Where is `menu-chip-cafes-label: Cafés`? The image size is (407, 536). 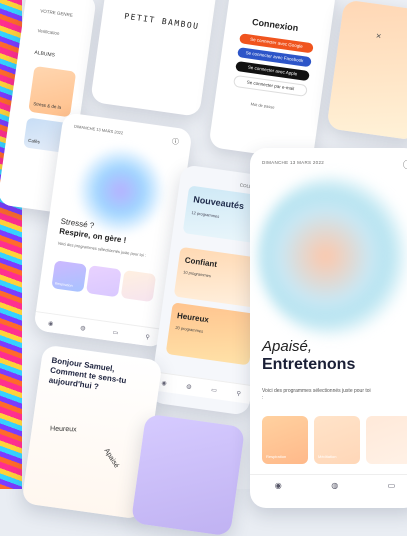
menu-chip-cafes-label: Cafés is located at coordinates (34, 141).